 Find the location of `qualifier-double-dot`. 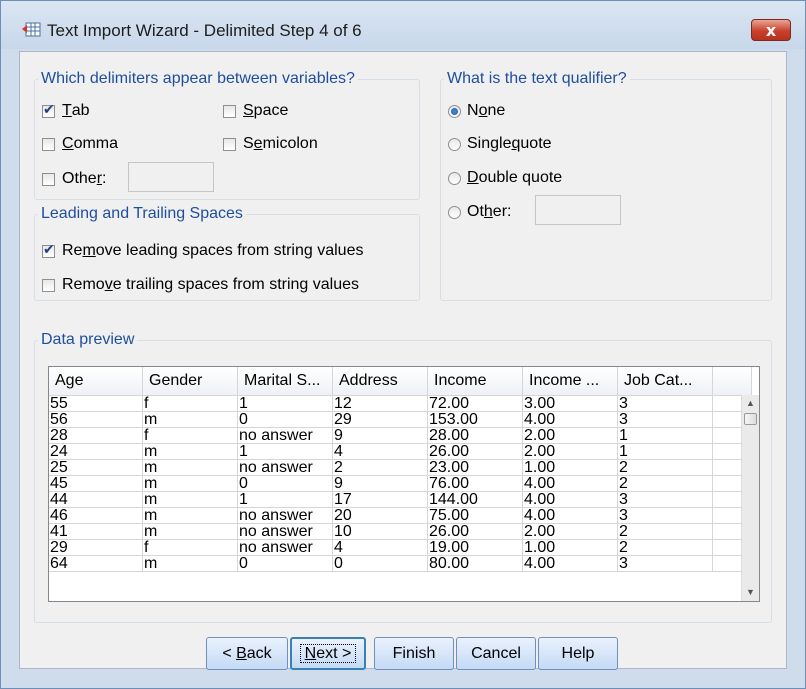

qualifier-double-dot is located at coordinates (454, 178).